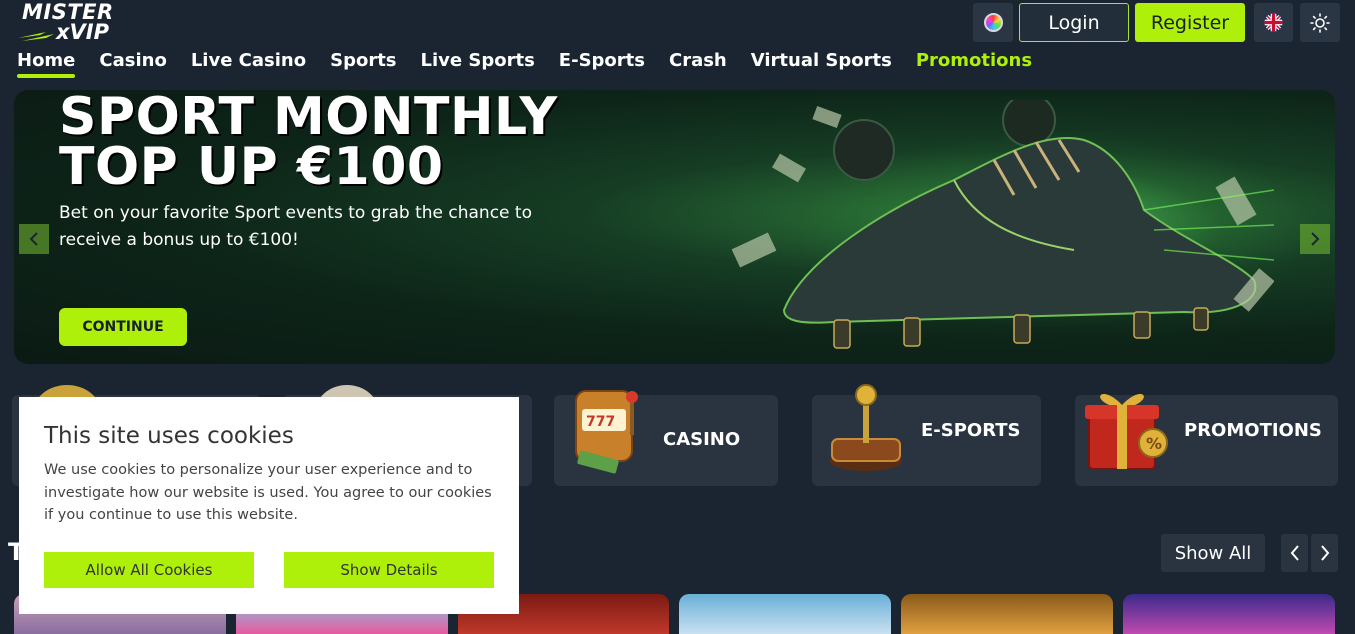  Describe the element at coordinates (46, 64) in the screenshot. I see `nav-item-home: Home` at that location.